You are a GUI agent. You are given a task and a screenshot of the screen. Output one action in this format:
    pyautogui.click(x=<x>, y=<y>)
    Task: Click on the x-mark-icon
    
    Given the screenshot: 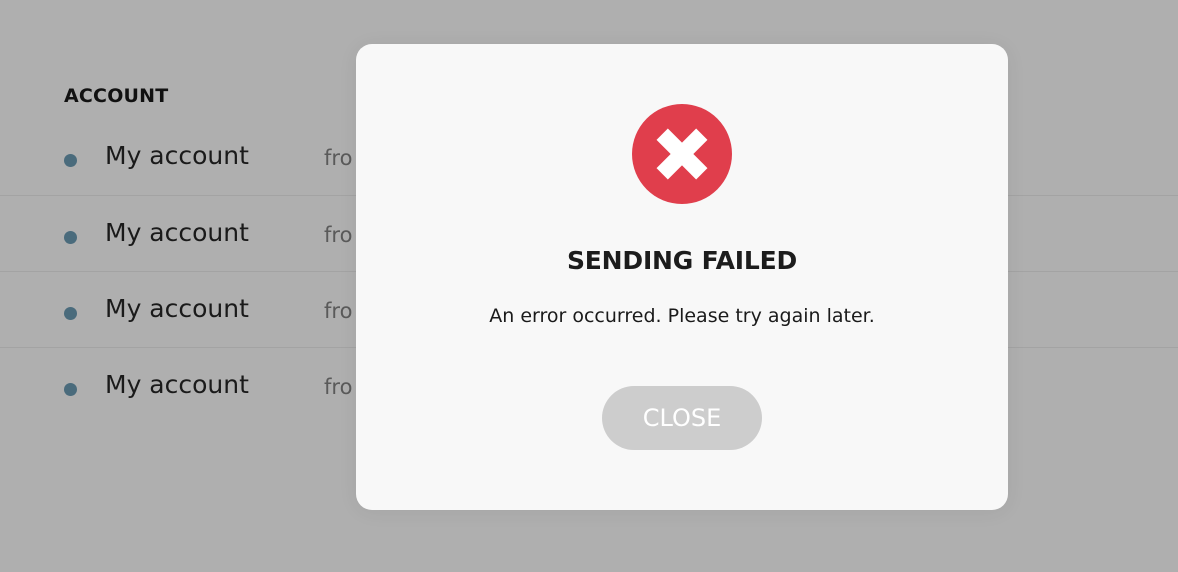 What is the action you would take?
    pyautogui.click(x=682, y=154)
    